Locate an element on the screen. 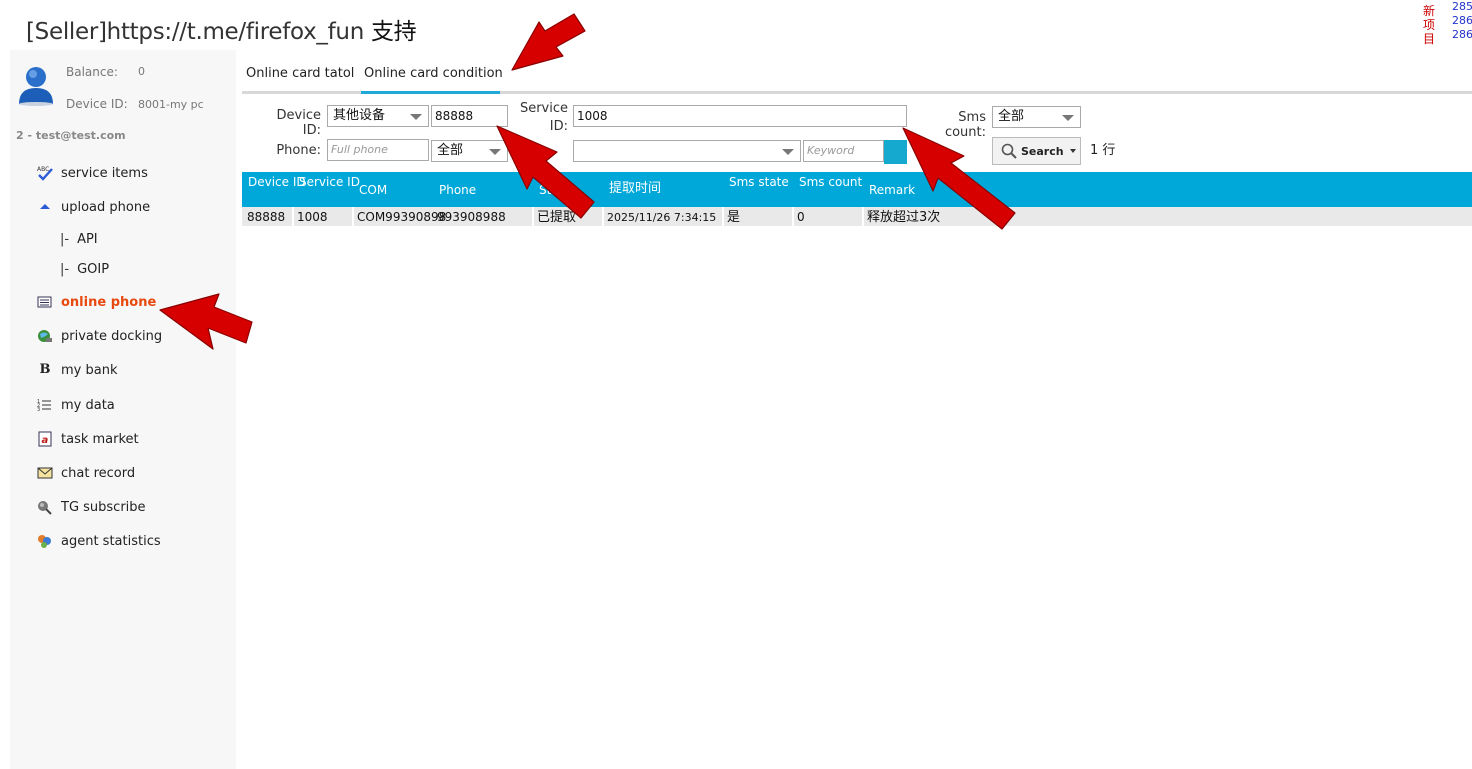  sidebar-item-label: agent statistics is located at coordinates (111, 541).